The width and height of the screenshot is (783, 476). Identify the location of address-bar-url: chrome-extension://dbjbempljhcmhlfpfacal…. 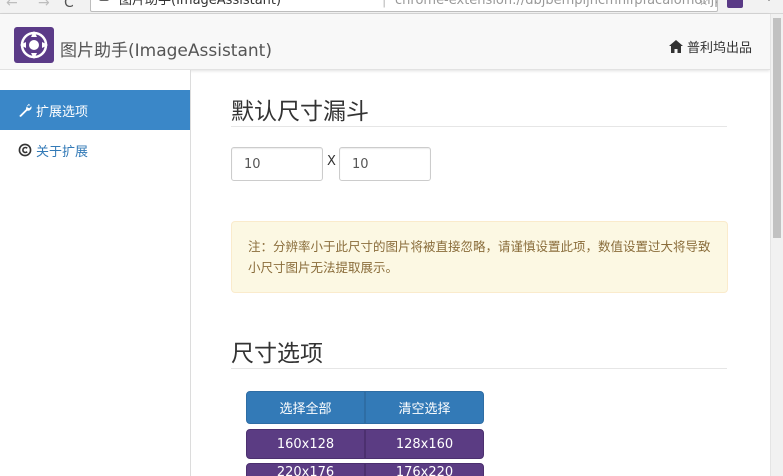
(556, 4).